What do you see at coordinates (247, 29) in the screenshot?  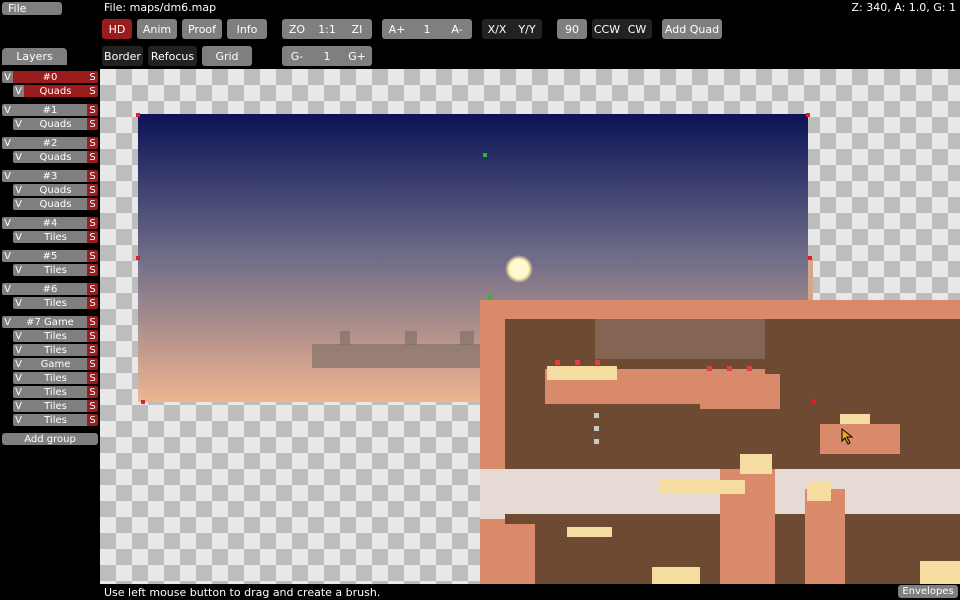 I see `info-toggle-button: Info` at bounding box center [247, 29].